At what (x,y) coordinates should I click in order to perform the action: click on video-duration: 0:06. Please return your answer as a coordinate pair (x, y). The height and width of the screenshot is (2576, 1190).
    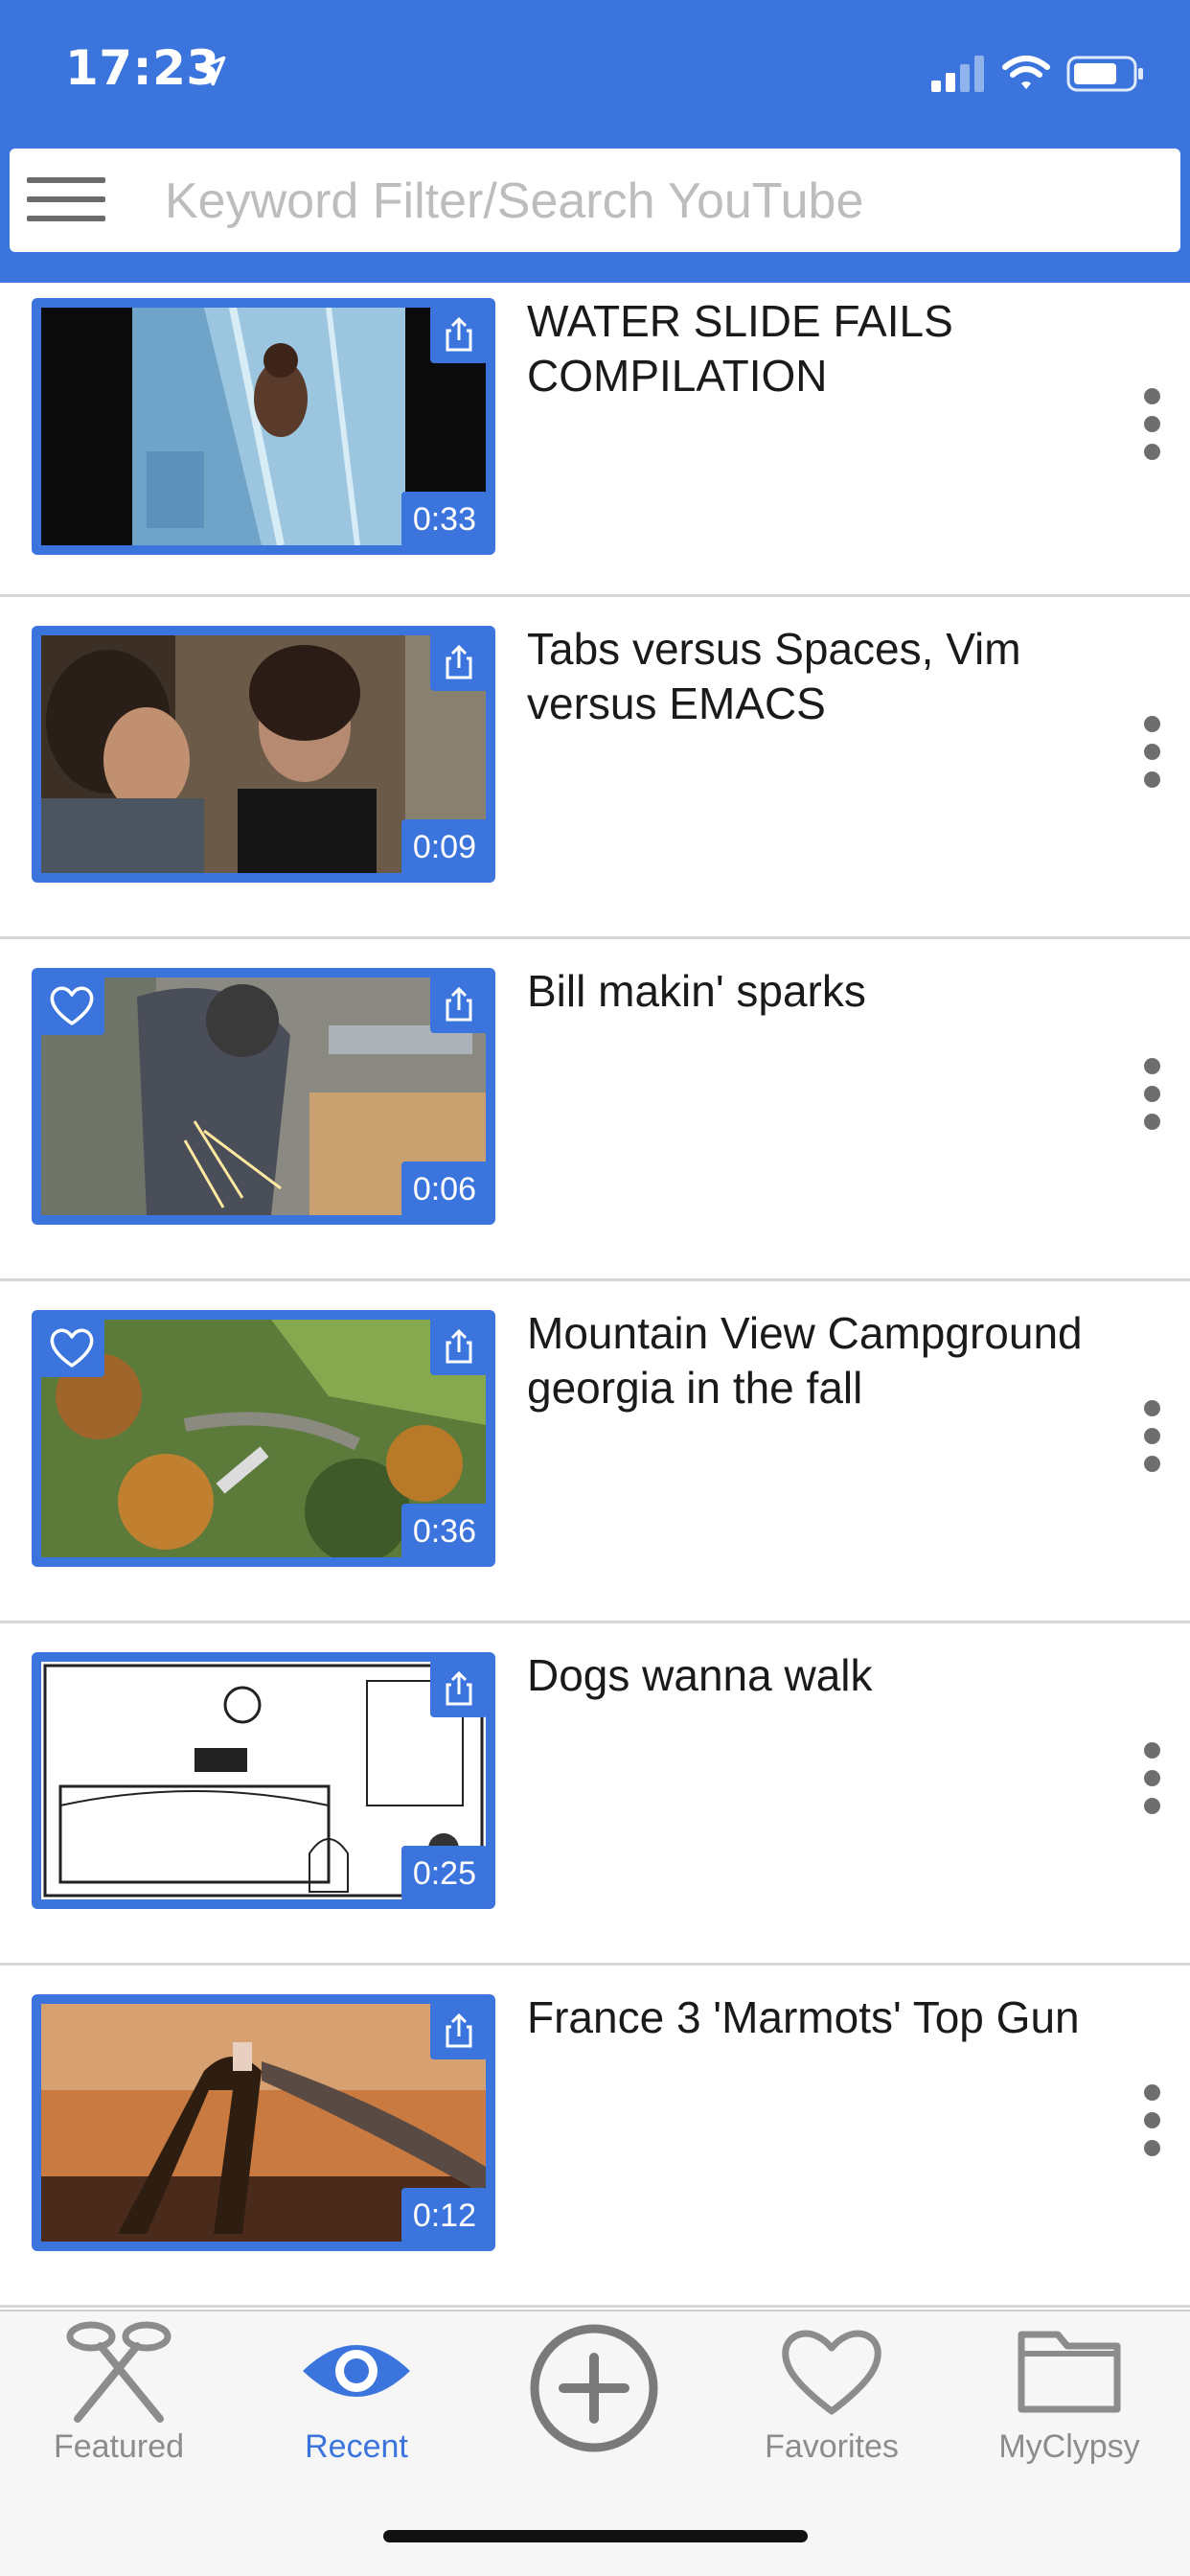
    Looking at the image, I should click on (444, 1189).